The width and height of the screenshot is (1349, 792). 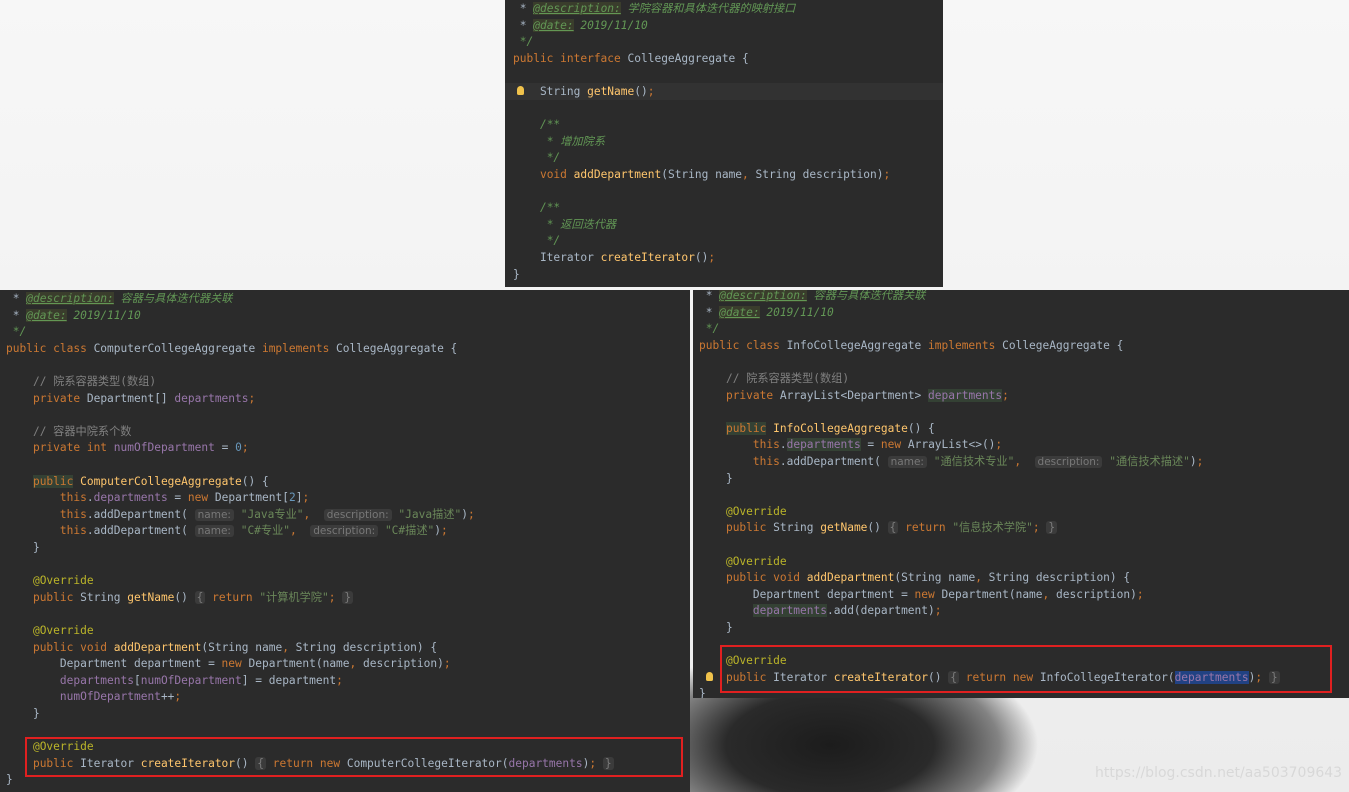 I want to click on code-line: departments.add(department);, so click(x=847, y=611).